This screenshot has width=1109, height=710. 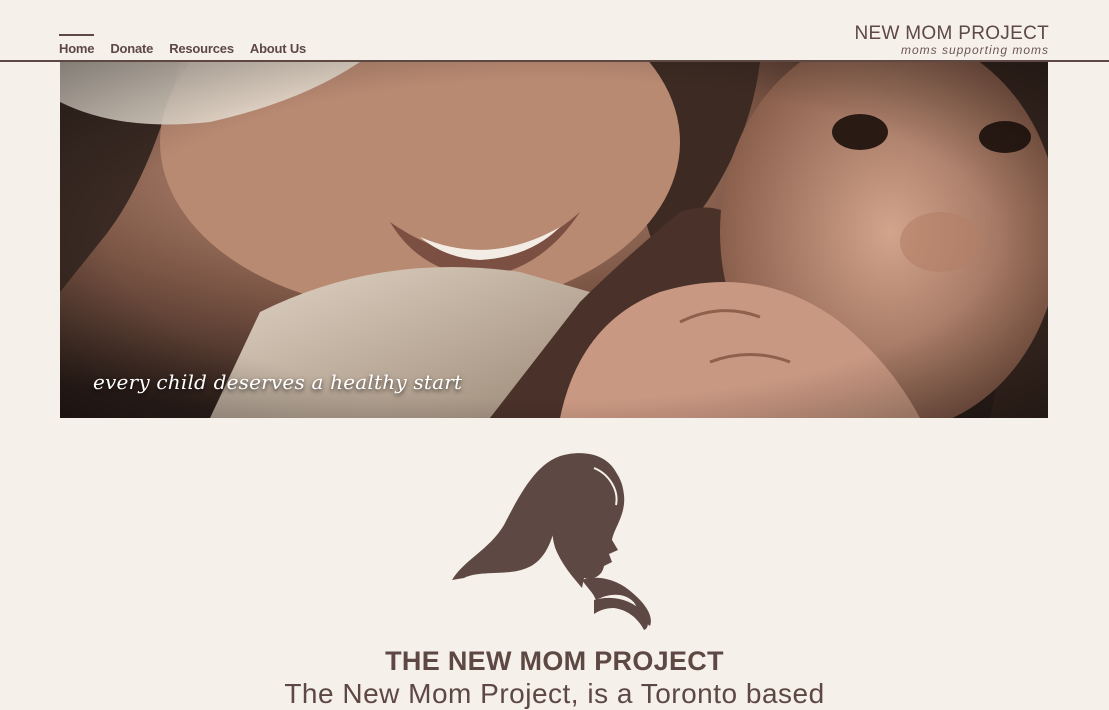 What do you see at coordinates (554, 661) in the screenshot?
I see `page-title: THE NEW MOM PROJECT` at bounding box center [554, 661].